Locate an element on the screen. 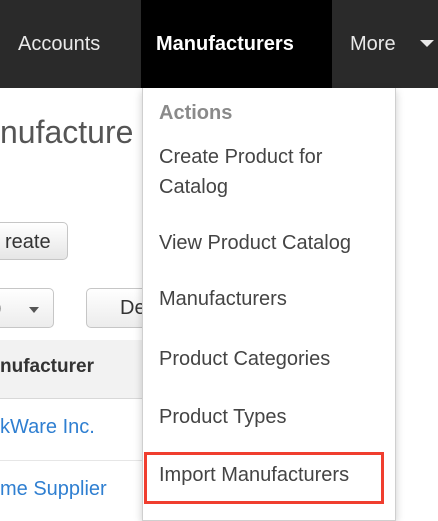 This screenshot has width=438, height=521. highlight-box is located at coordinates (264, 478).